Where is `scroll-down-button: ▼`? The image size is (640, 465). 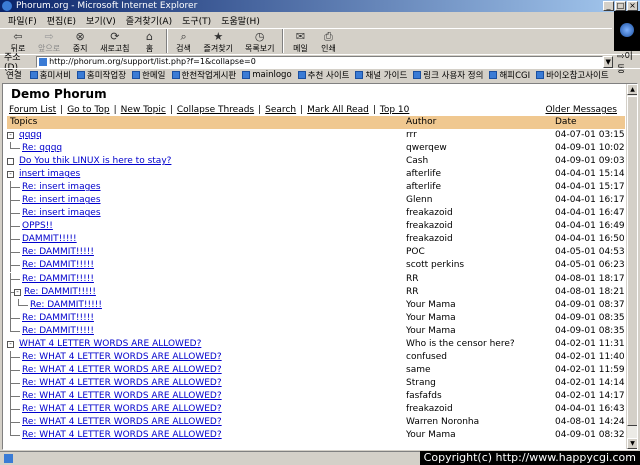
scroll-down-button: ▼ is located at coordinates (632, 443).